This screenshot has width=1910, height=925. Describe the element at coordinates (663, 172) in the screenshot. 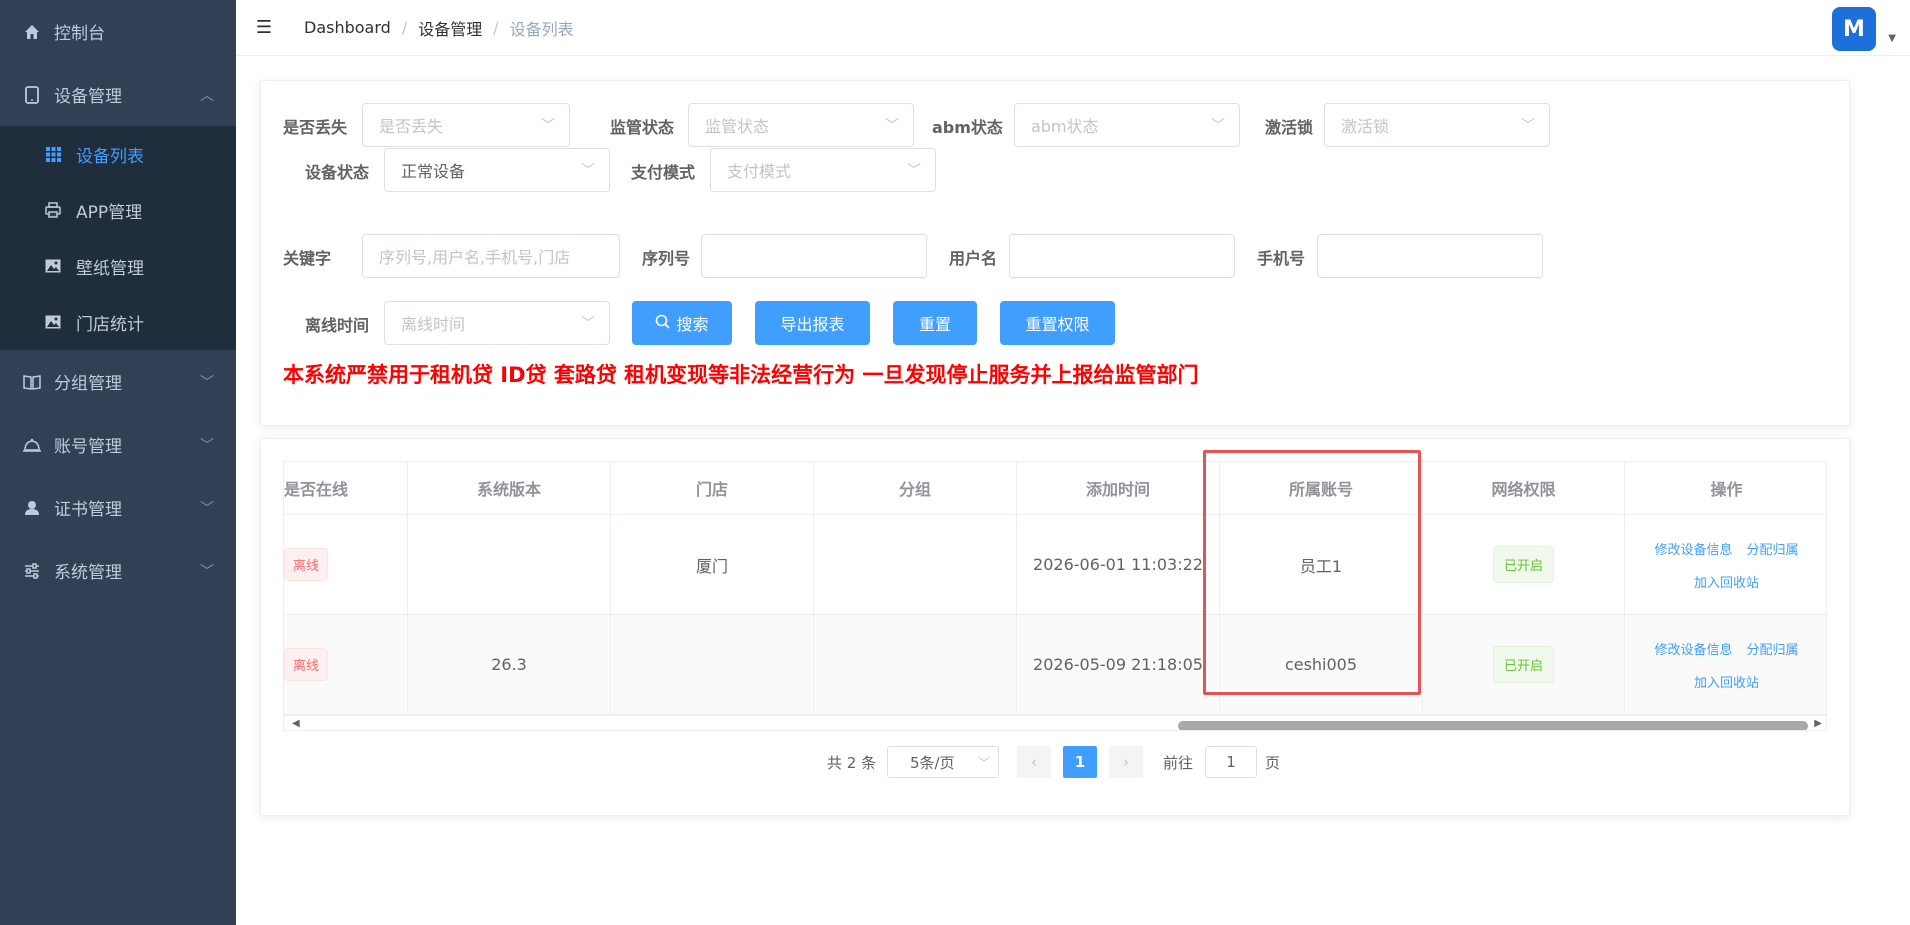

I see `pay-mode-label: 支付模式` at that location.